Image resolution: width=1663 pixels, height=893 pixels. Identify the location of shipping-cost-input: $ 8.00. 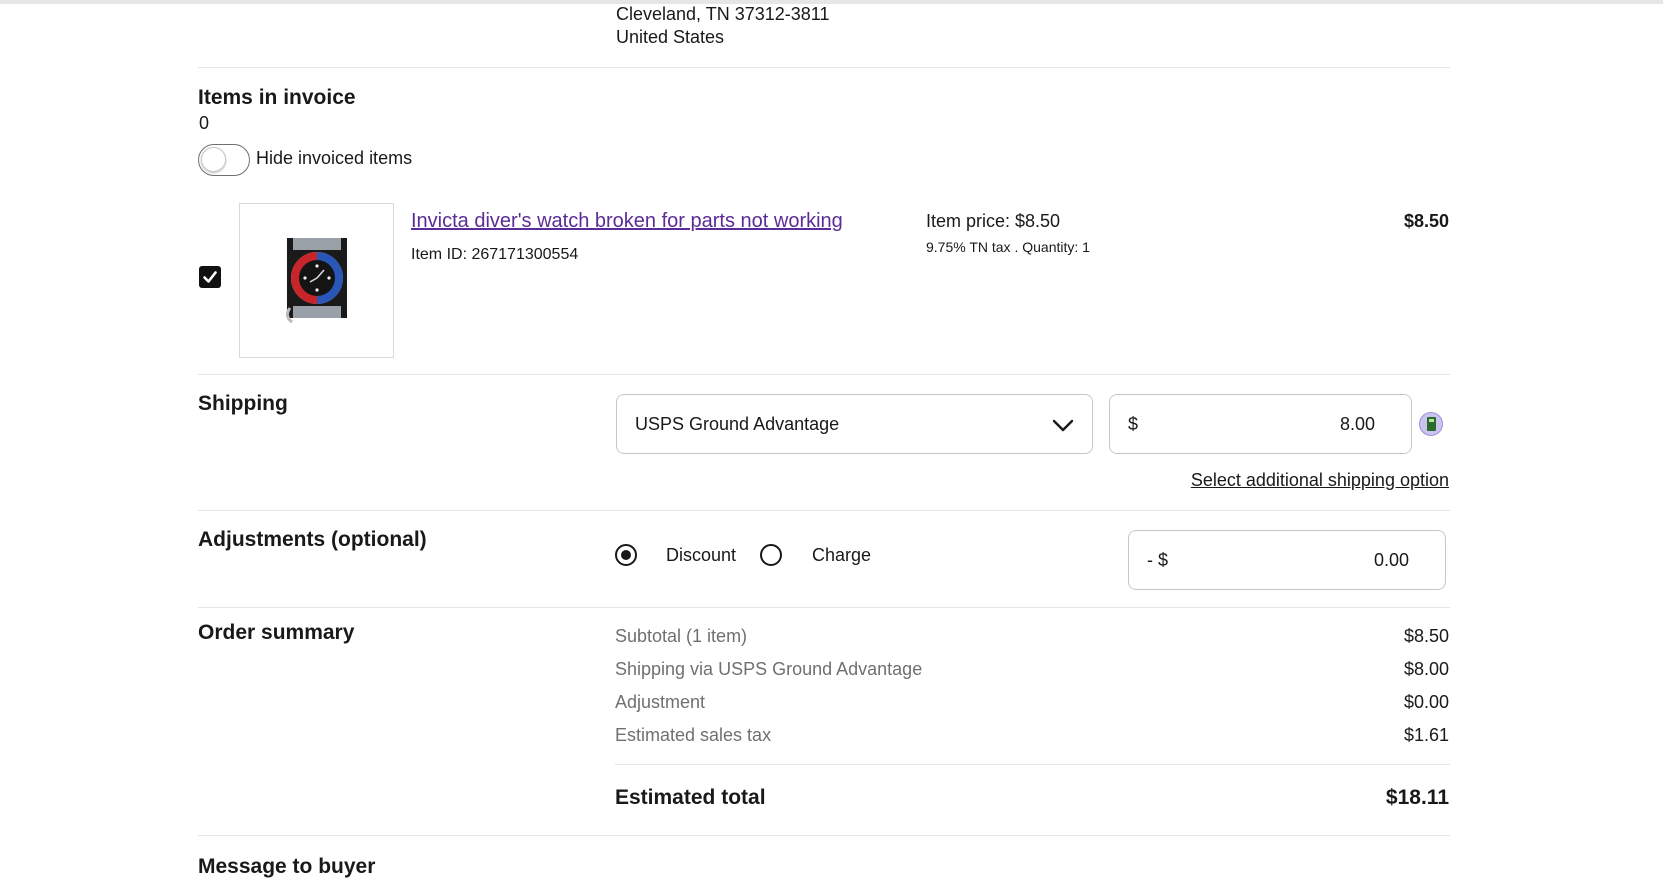
(1260, 424).